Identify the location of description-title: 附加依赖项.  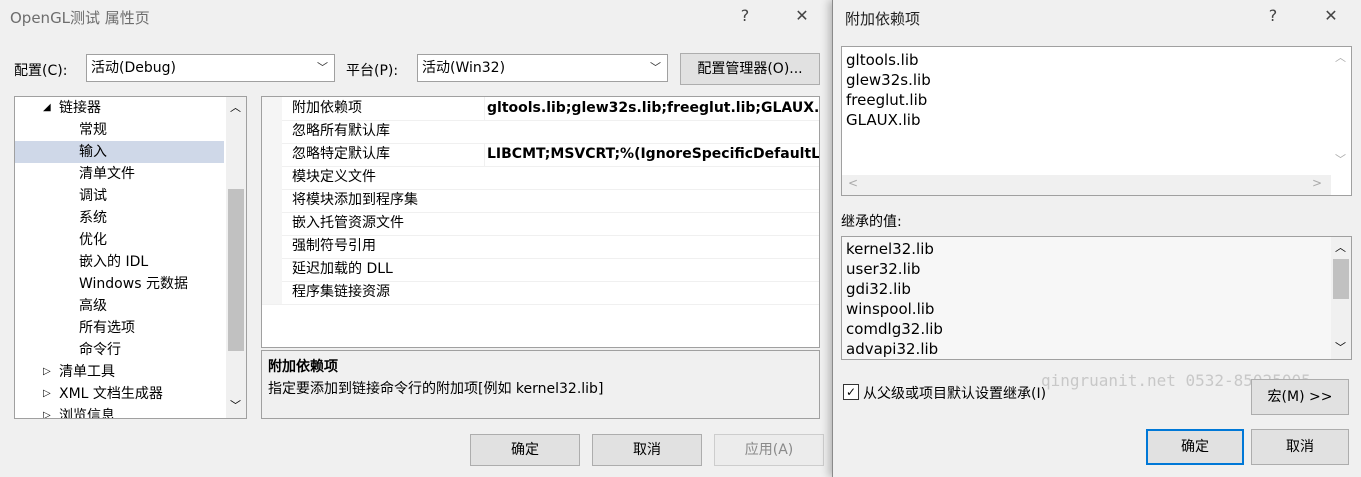
(303, 367).